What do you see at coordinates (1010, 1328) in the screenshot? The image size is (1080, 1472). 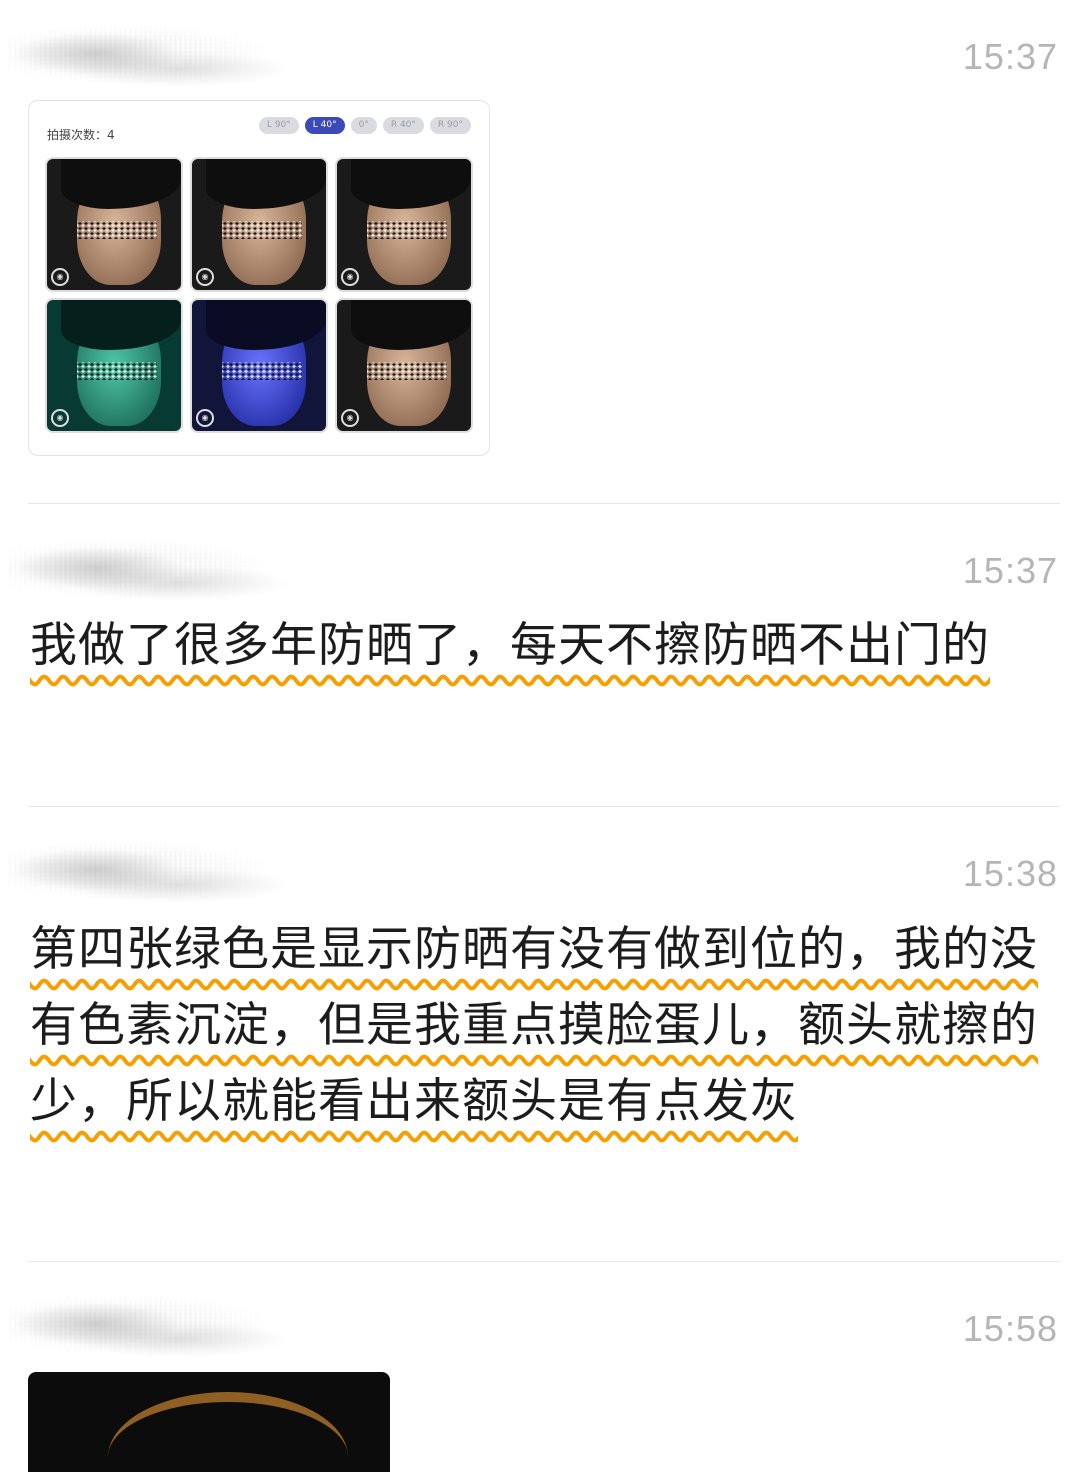 I see `message-time: 15:58` at bounding box center [1010, 1328].